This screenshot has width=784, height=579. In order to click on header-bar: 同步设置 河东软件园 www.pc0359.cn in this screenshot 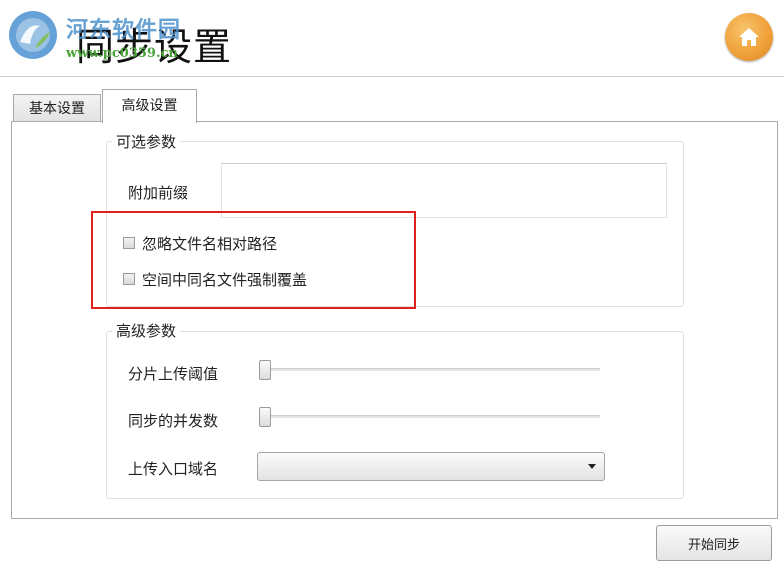, I will do `click(392, 40)`.